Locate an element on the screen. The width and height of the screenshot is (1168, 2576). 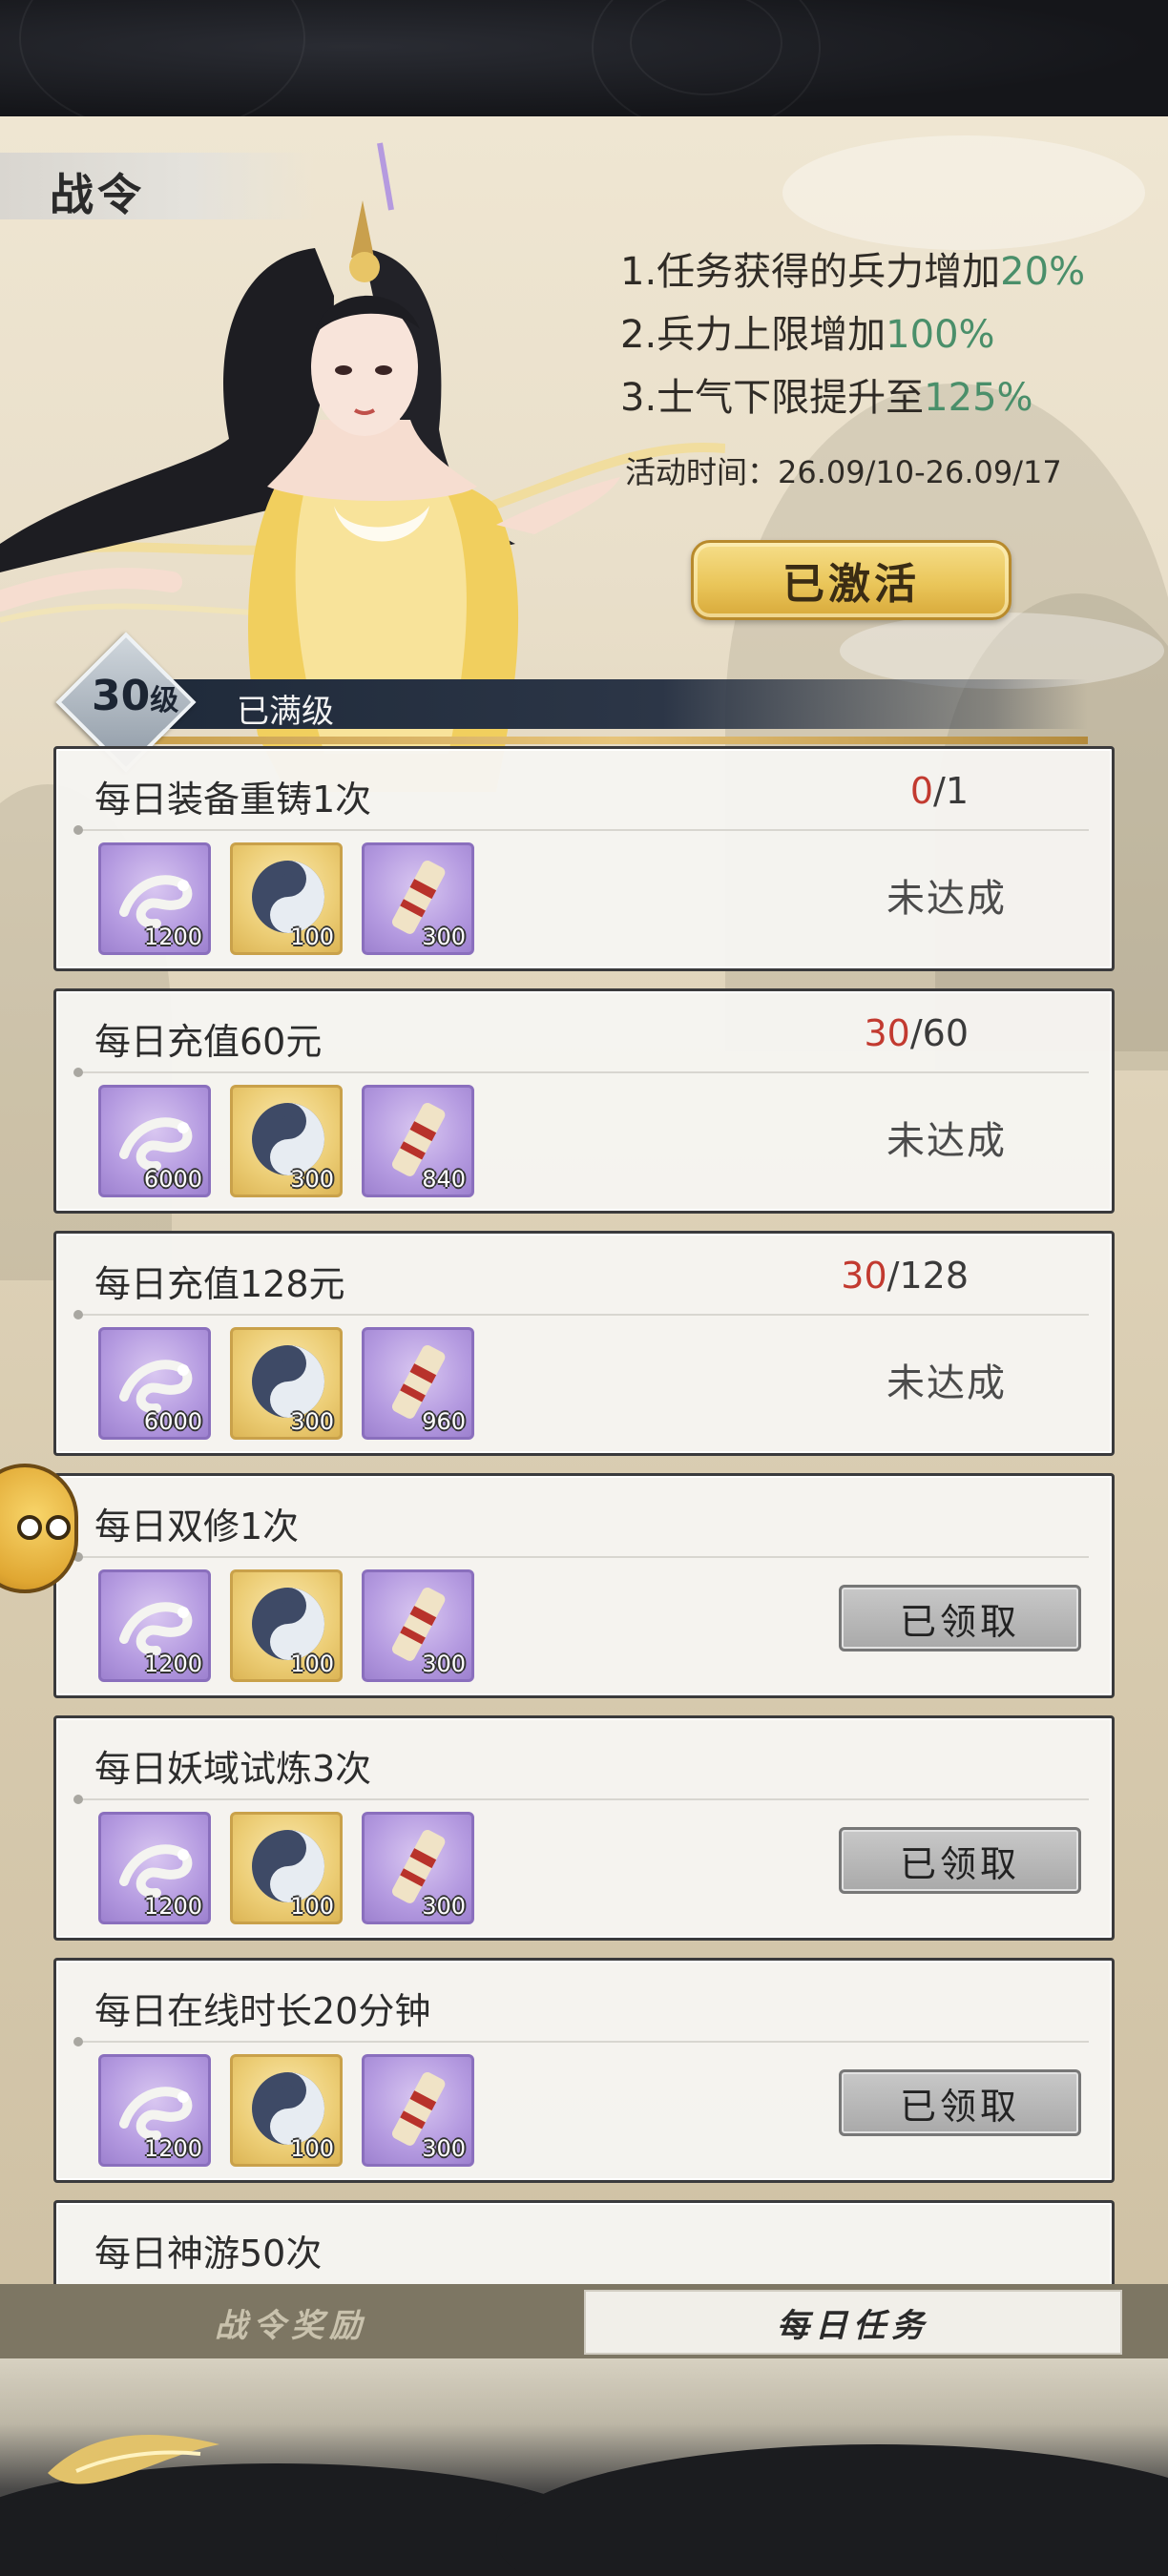
tab-bar: 战令奖励 每日任务 is located at coordinates (584, 2321).